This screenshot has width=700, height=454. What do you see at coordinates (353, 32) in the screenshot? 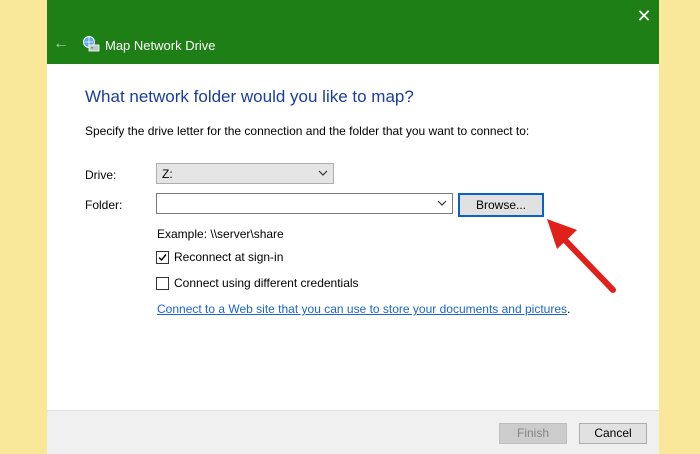
I see `title-bar: ✕ ← Map Network Drive` at bounding box center [353, 32].